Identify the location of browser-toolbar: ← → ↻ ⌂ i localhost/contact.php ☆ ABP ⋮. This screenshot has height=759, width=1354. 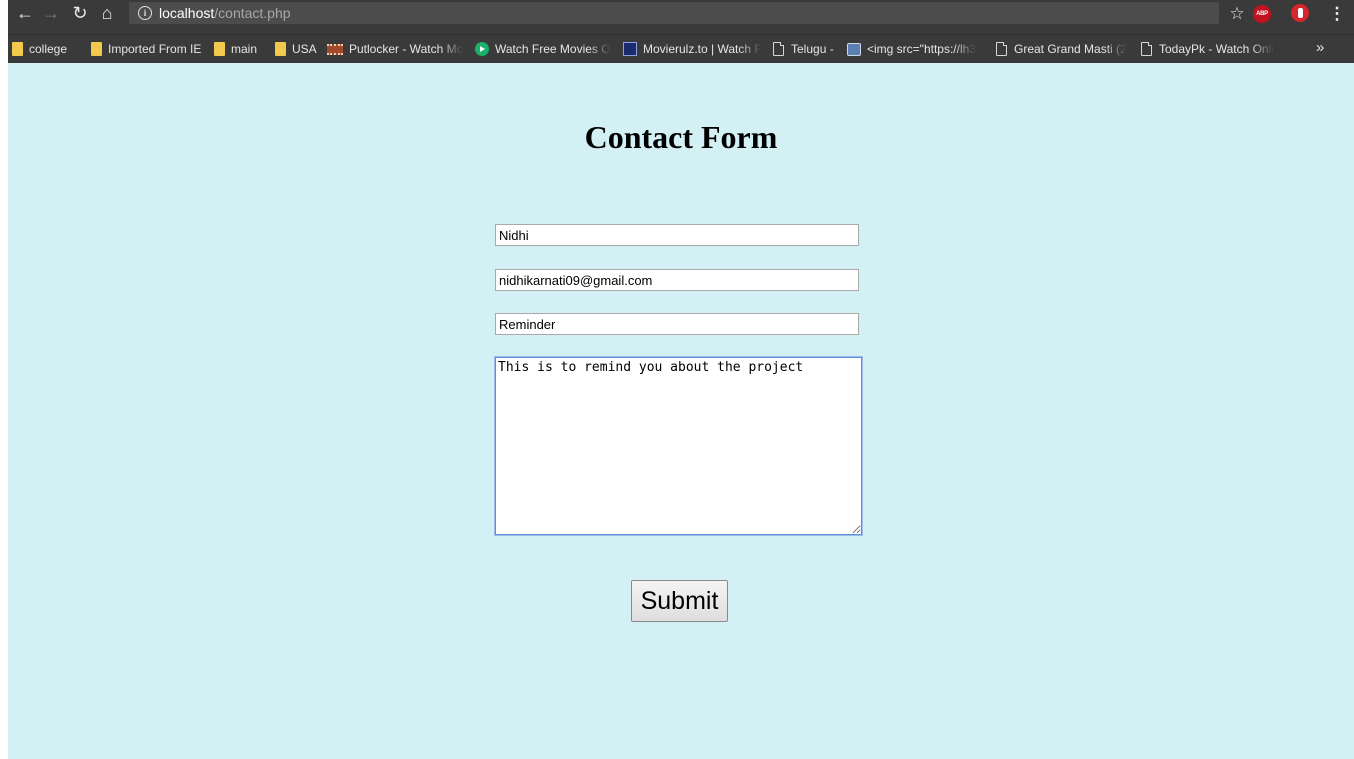
(681, 17).